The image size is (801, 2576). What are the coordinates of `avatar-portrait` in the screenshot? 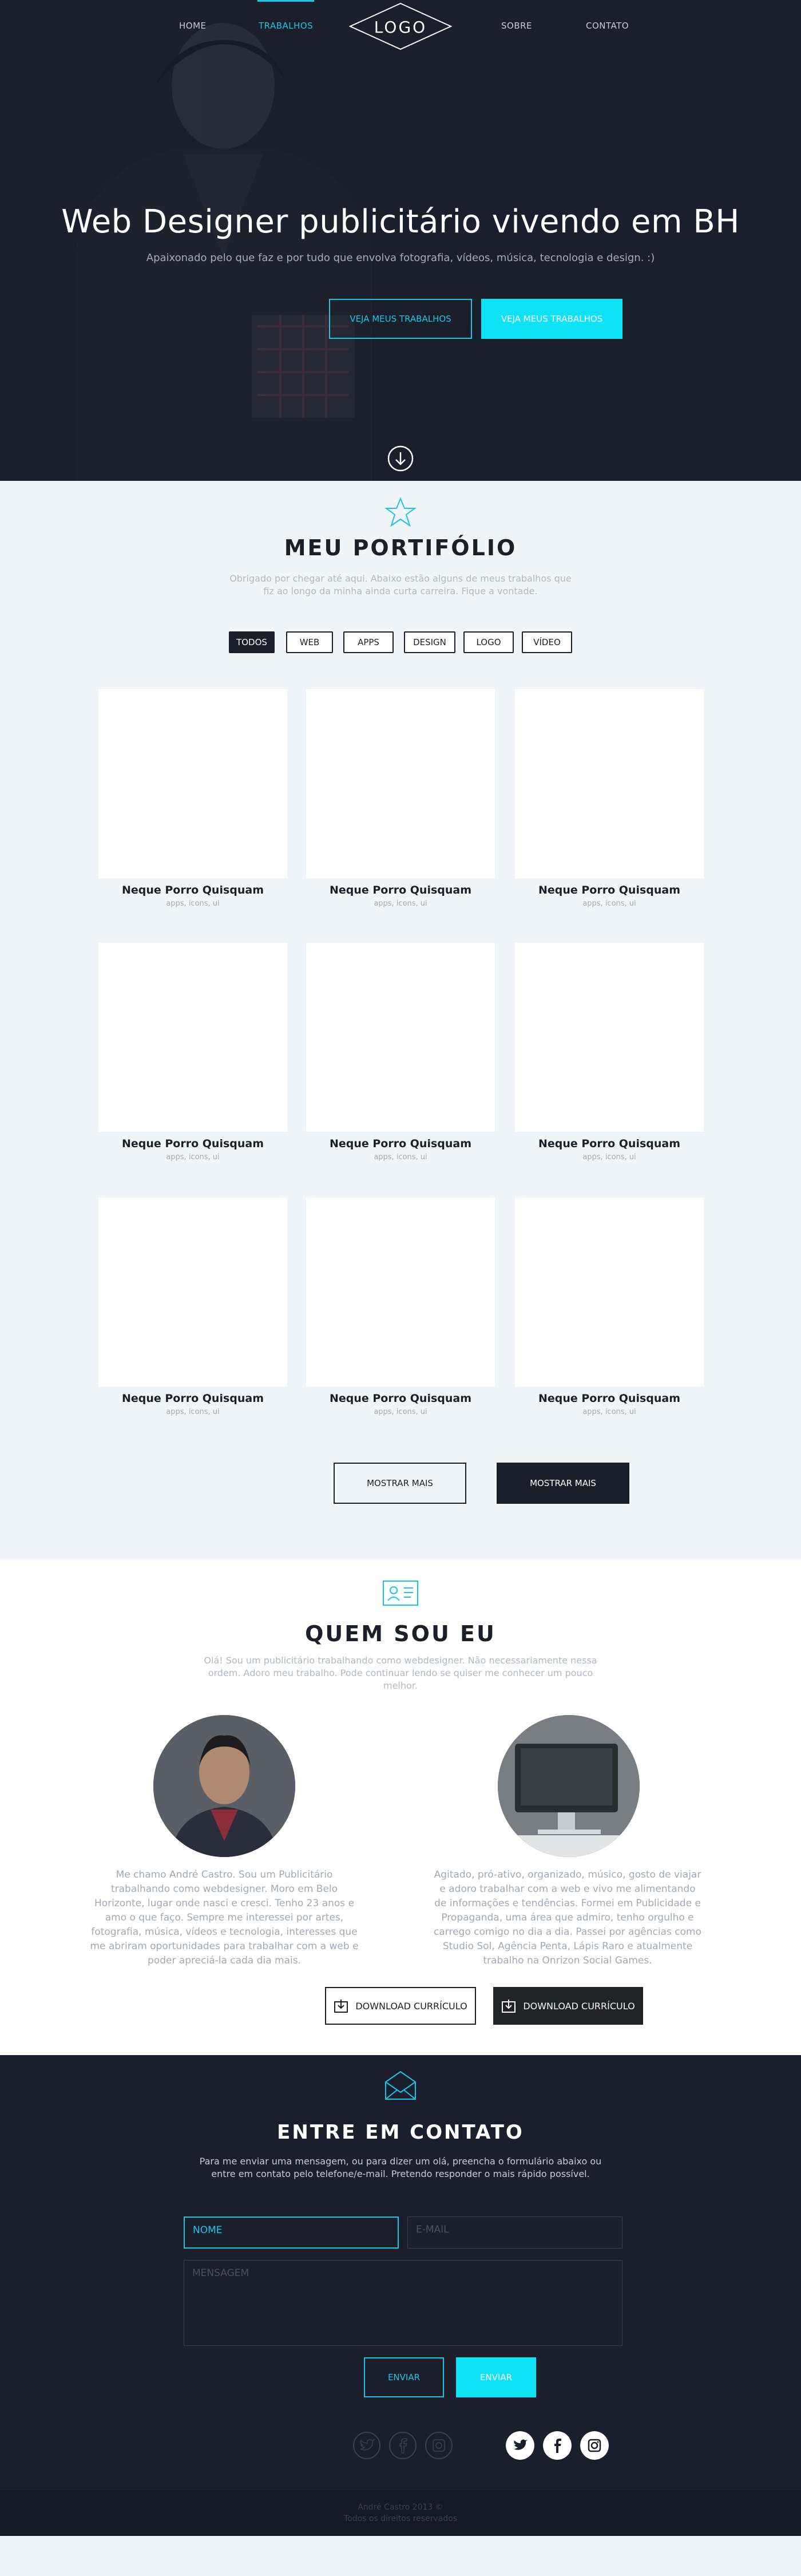 It's located at (224, 1786).